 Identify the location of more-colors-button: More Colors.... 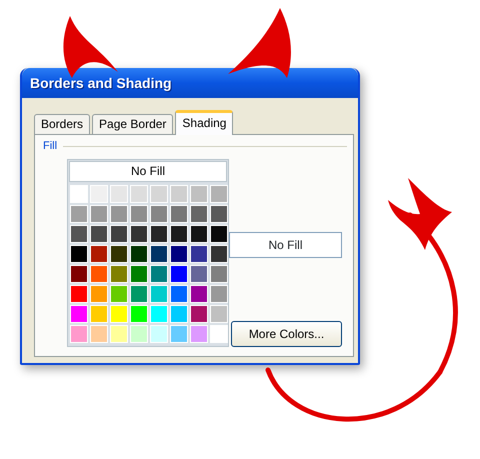
(286, 333).